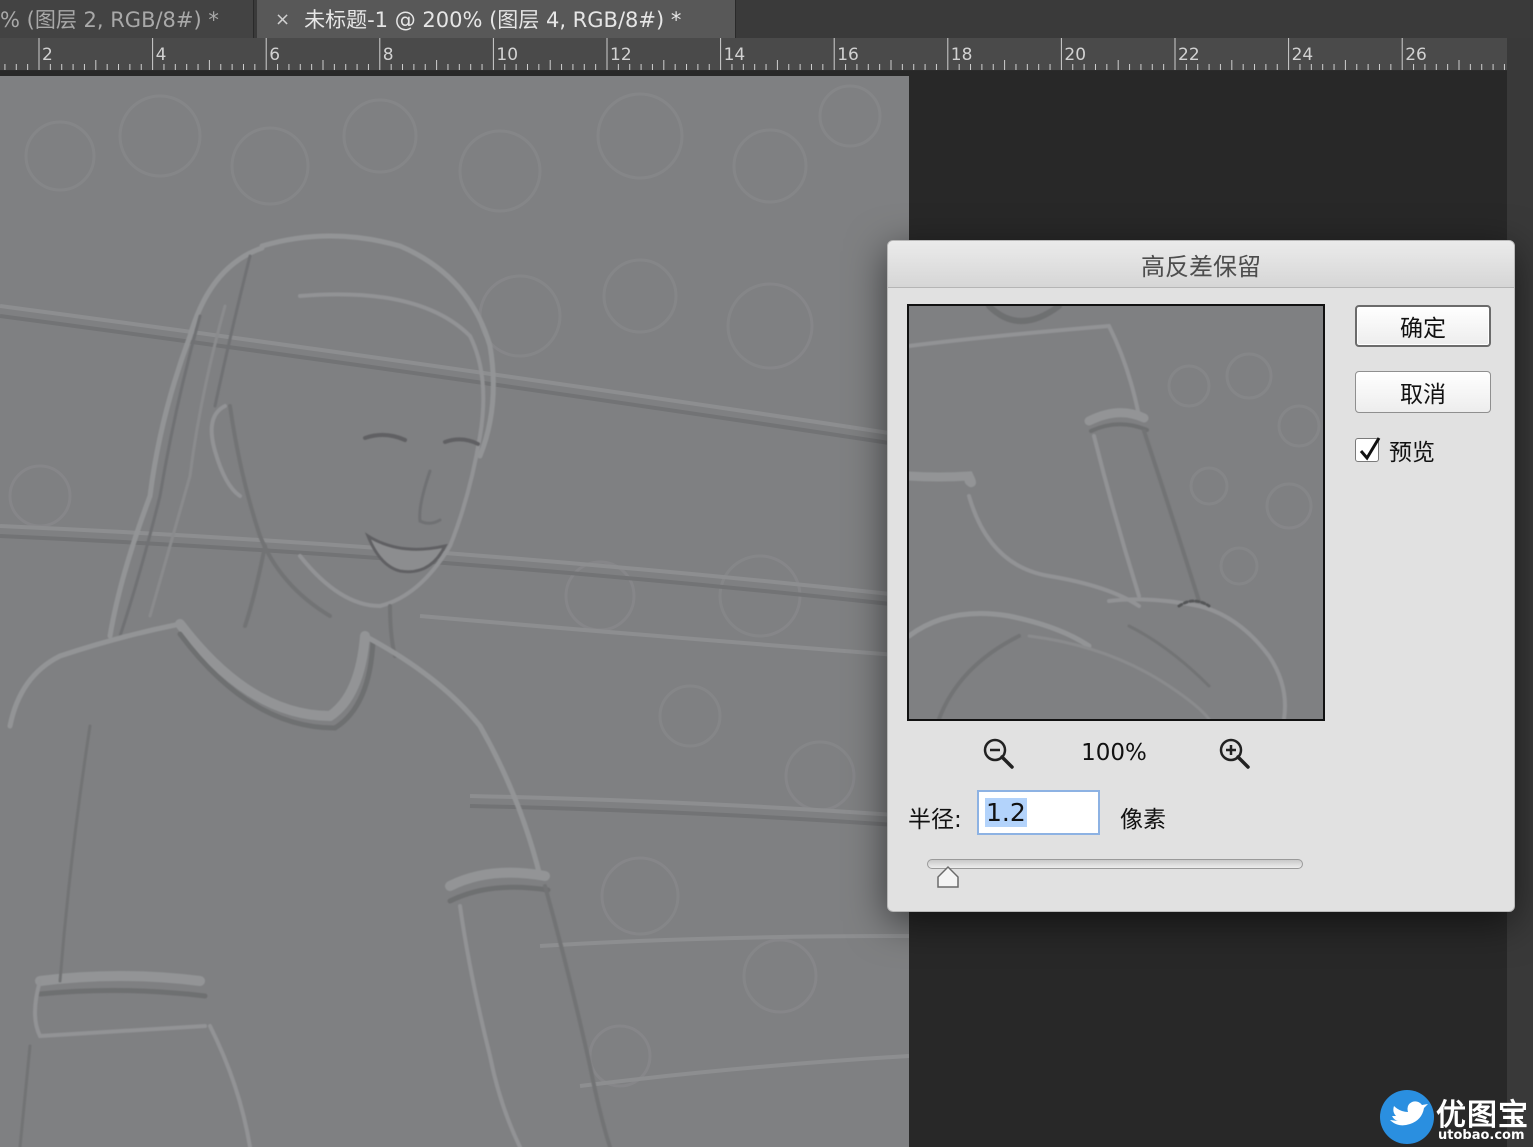  What do you see at coordinates (388, 55) in the screenshot?
I see `ruler-label: 8` at bounding box center [388, 55].